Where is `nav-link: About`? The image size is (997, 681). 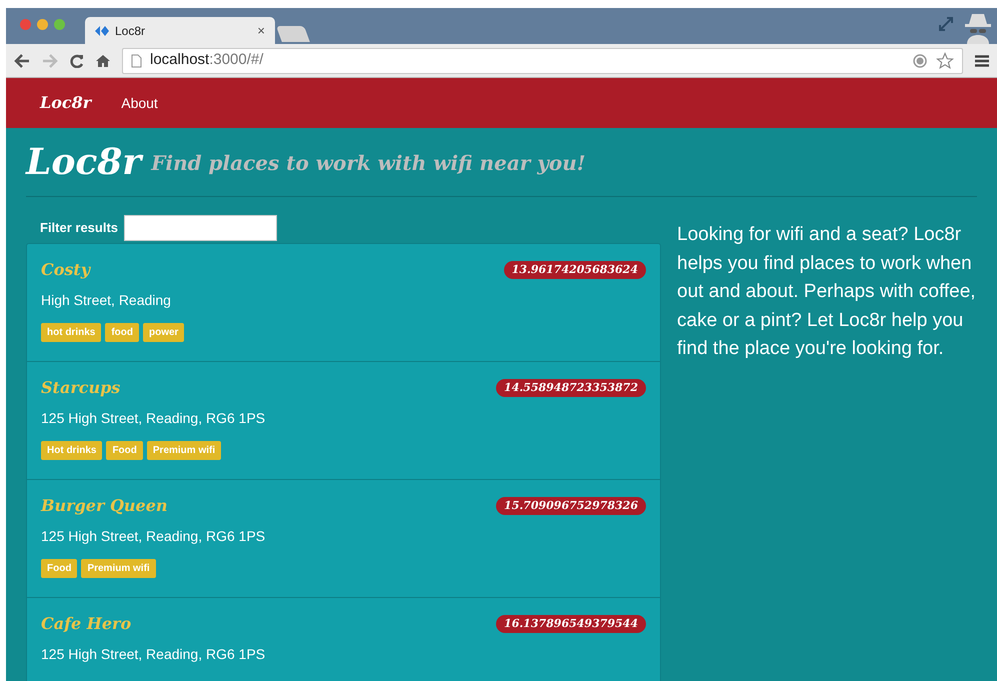 nav-link: About is located at coordinates (139, 103).